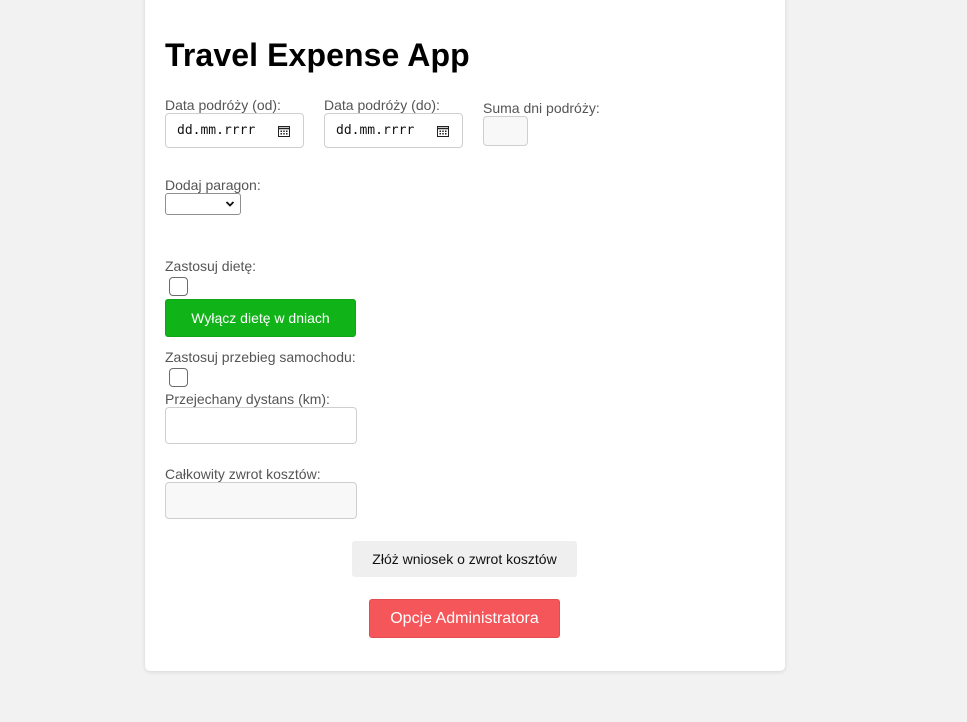 The image size is (967, 722). What do you see at coordinates (203, 204) in the screenshot?
I see `receipt-select` at bounding box center [203, 204].